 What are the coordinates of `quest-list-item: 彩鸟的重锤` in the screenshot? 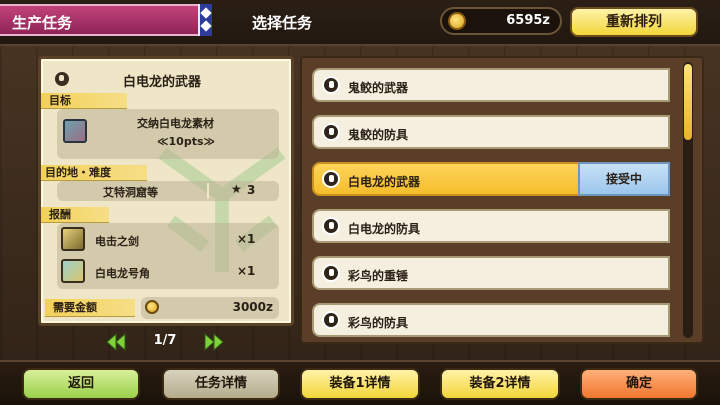 It's located at (491, 273).